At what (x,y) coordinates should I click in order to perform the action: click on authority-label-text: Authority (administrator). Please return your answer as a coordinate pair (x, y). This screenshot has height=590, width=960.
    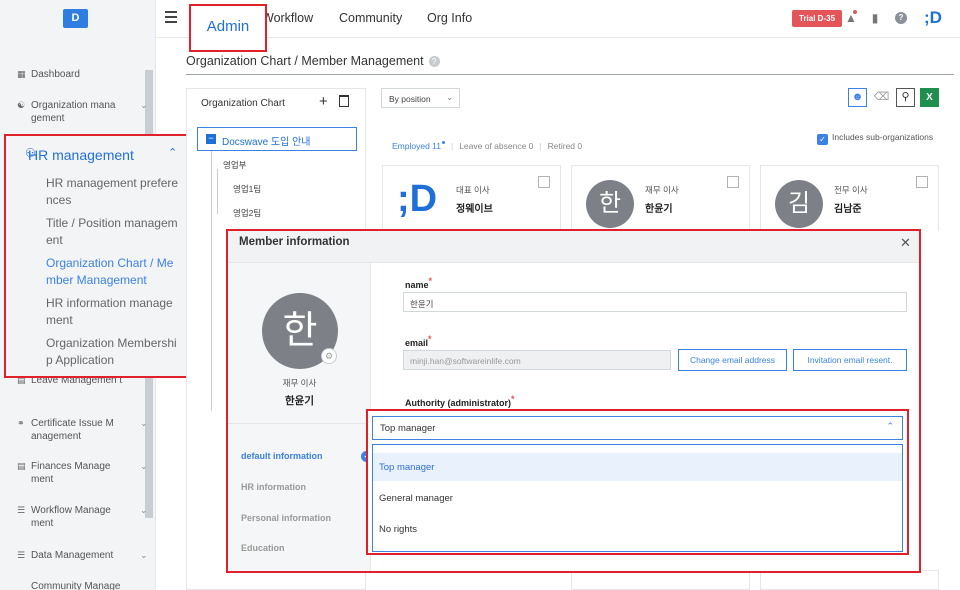
    Looking at the image, I should click on (458, 403).